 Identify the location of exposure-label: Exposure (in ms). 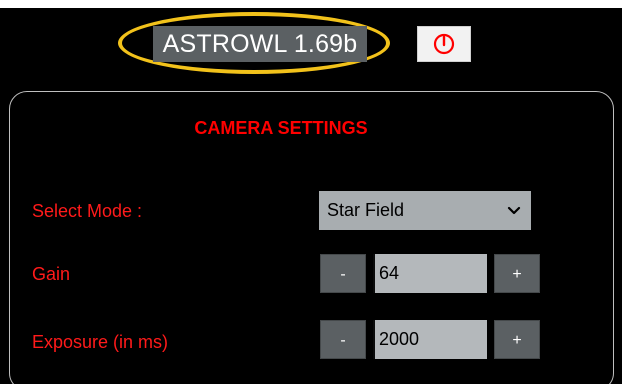
(100, 342).